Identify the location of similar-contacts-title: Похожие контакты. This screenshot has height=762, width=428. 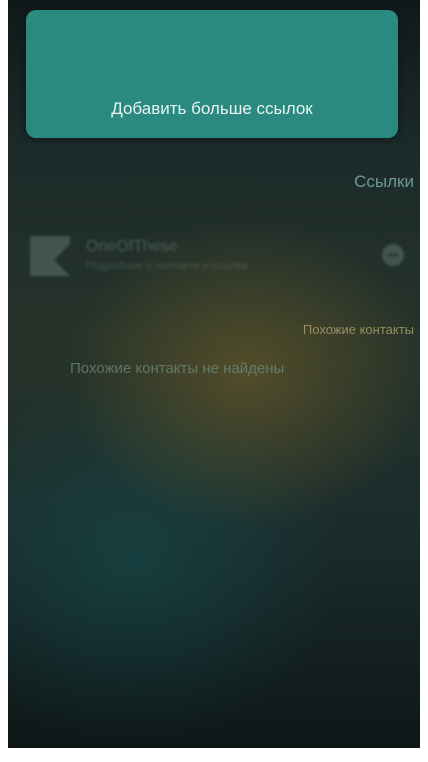
(358, 329).